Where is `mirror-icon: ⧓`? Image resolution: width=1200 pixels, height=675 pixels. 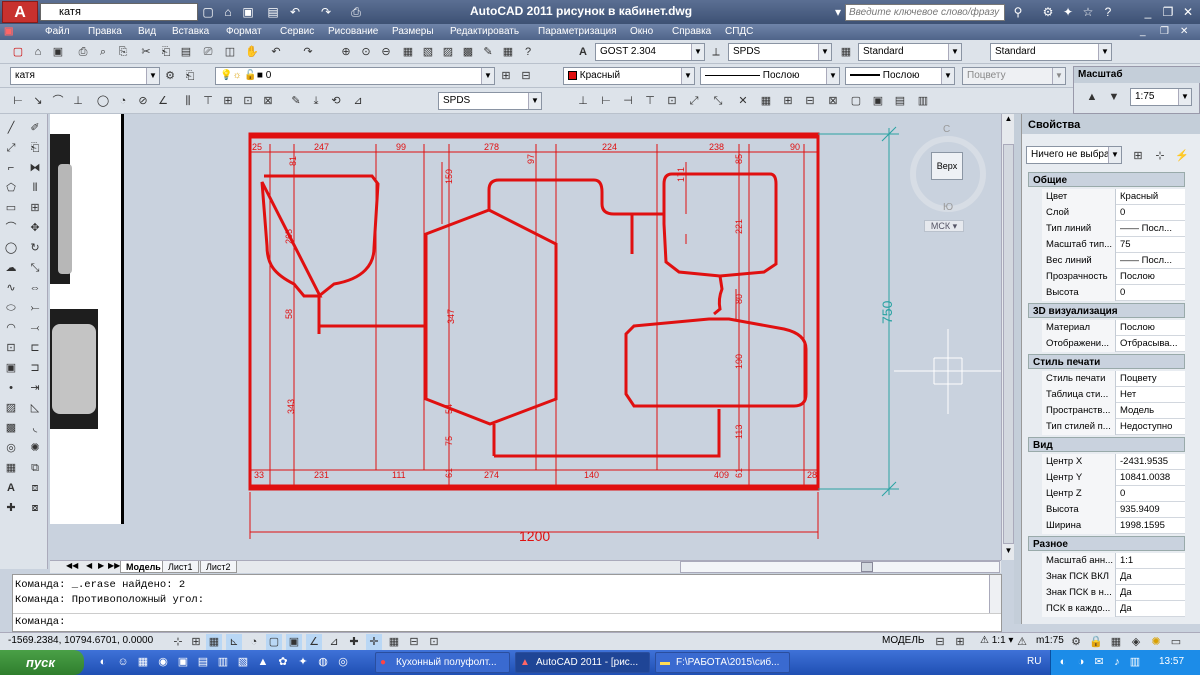
mirror-icon: ⧓ is located at coordinates (35, 168).